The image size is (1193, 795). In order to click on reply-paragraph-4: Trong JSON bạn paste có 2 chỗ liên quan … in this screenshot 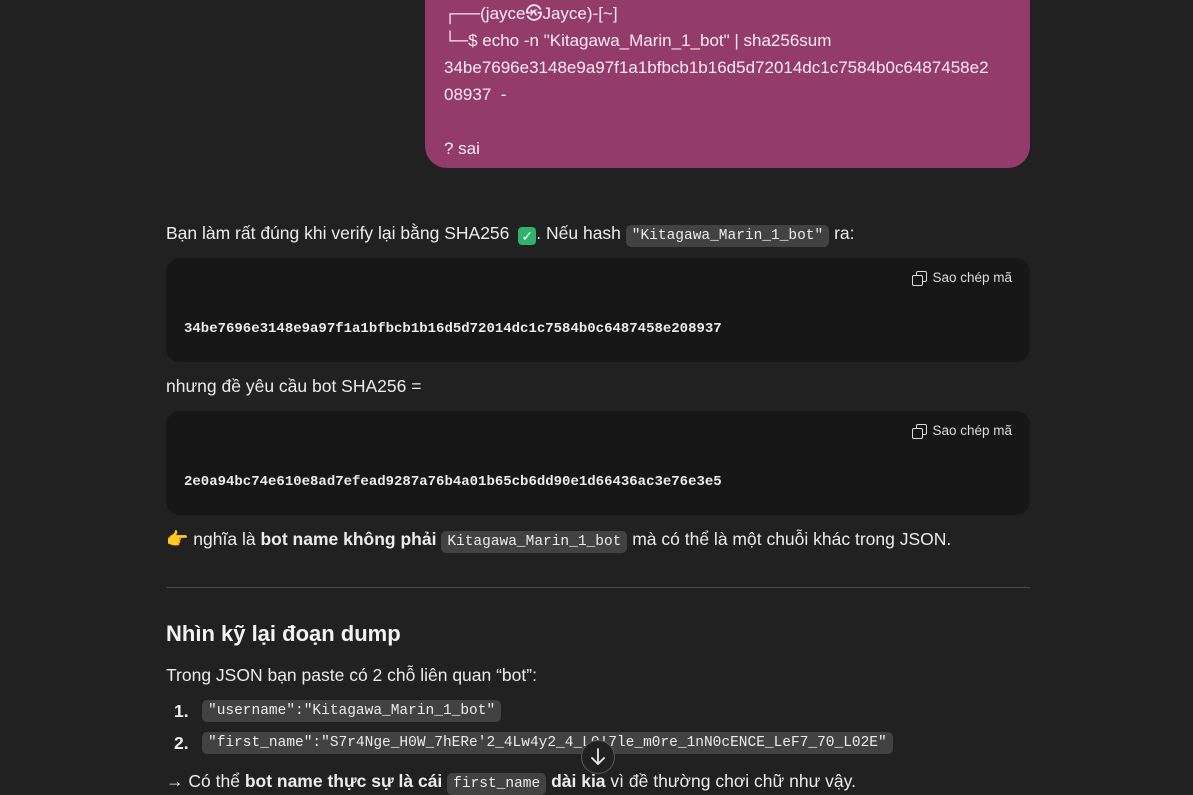, I will do `click(351, 675)`.